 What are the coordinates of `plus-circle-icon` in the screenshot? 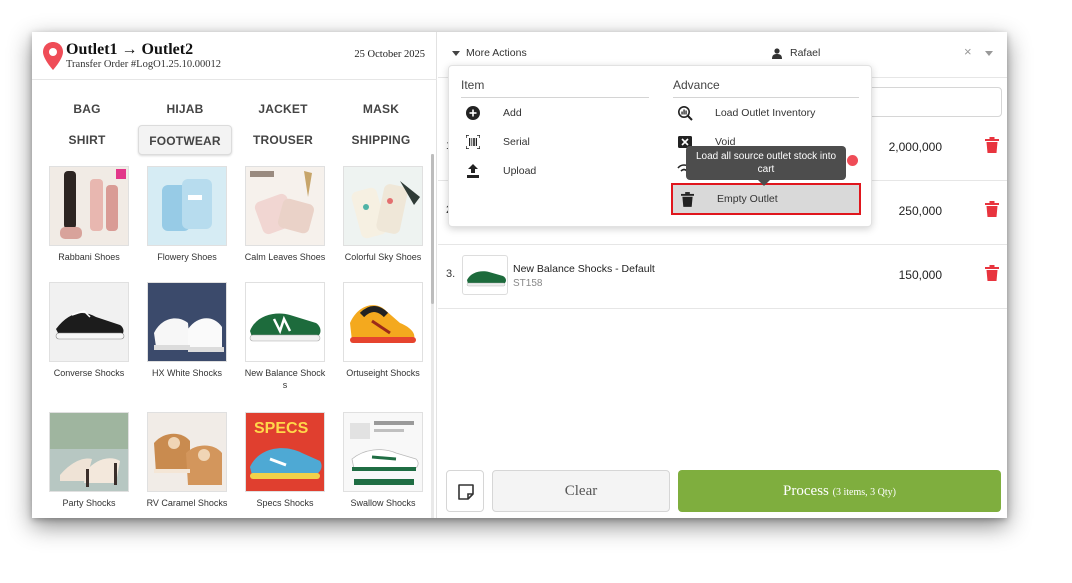 It's located at (473, 113).